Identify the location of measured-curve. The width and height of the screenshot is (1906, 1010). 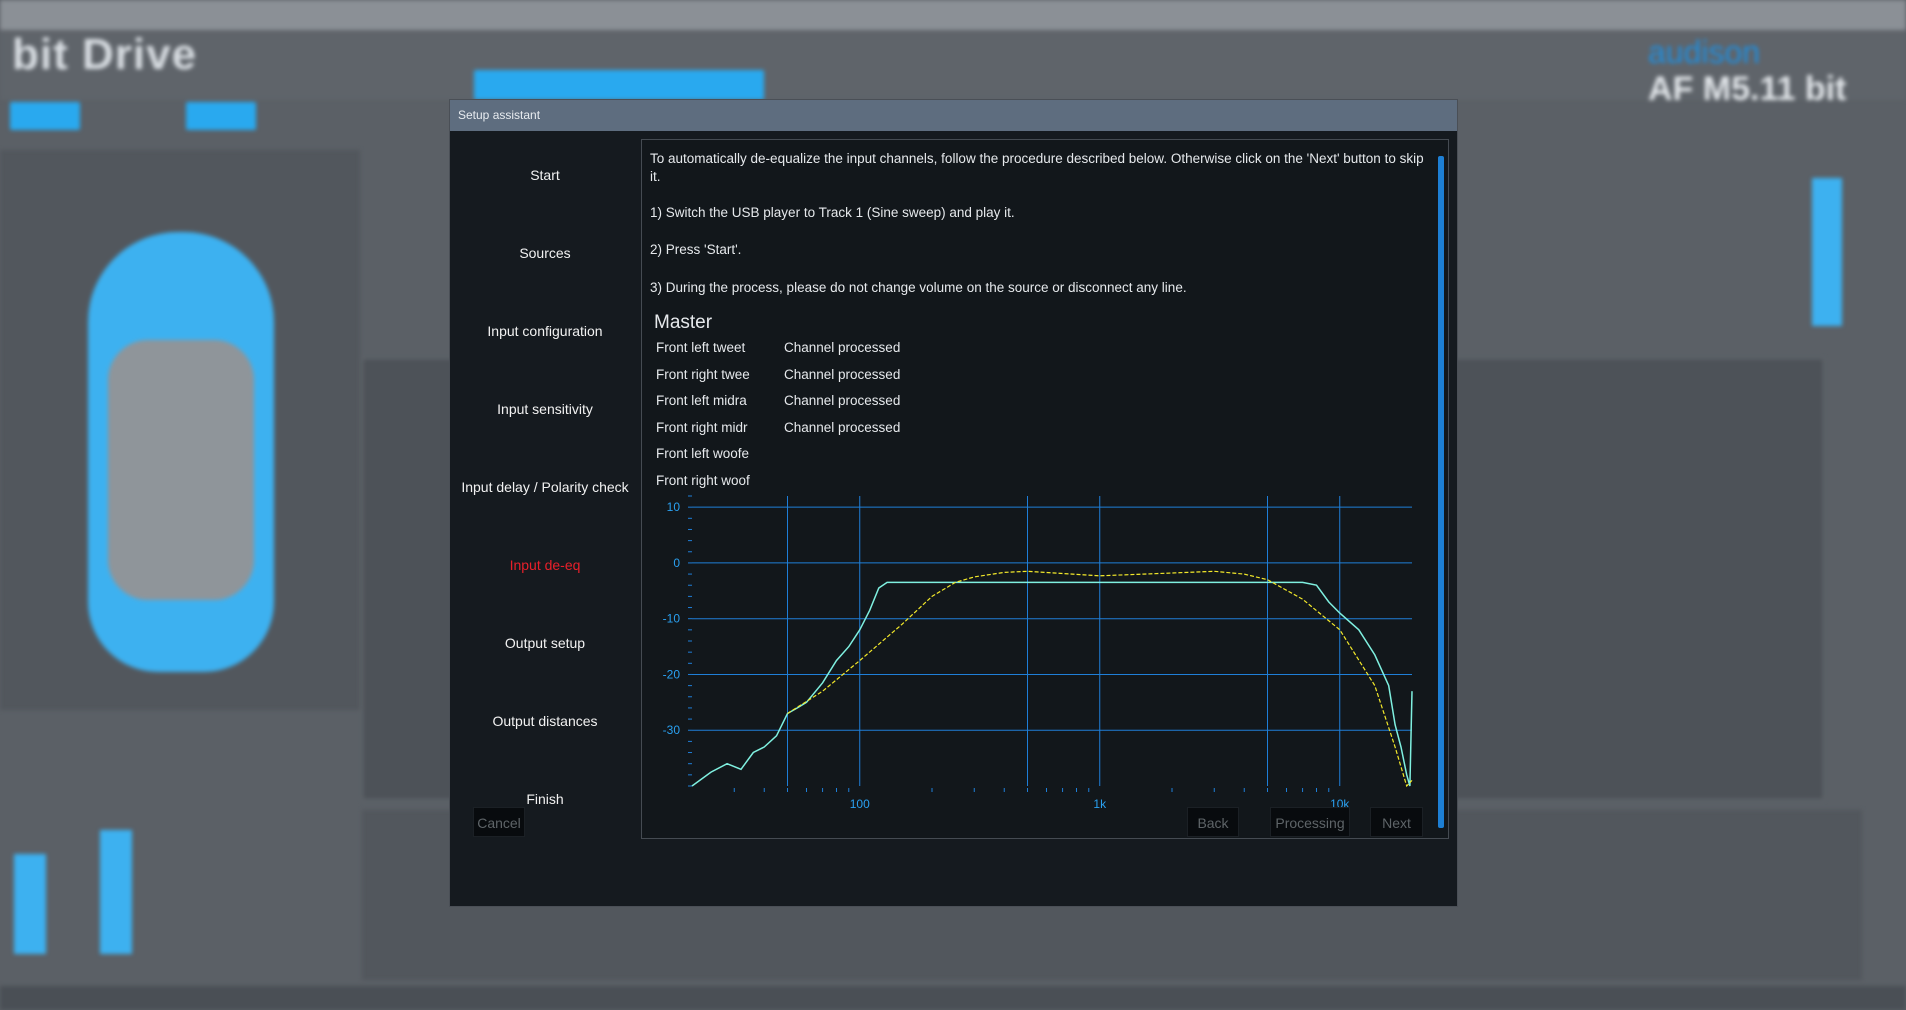
(1052, 684).